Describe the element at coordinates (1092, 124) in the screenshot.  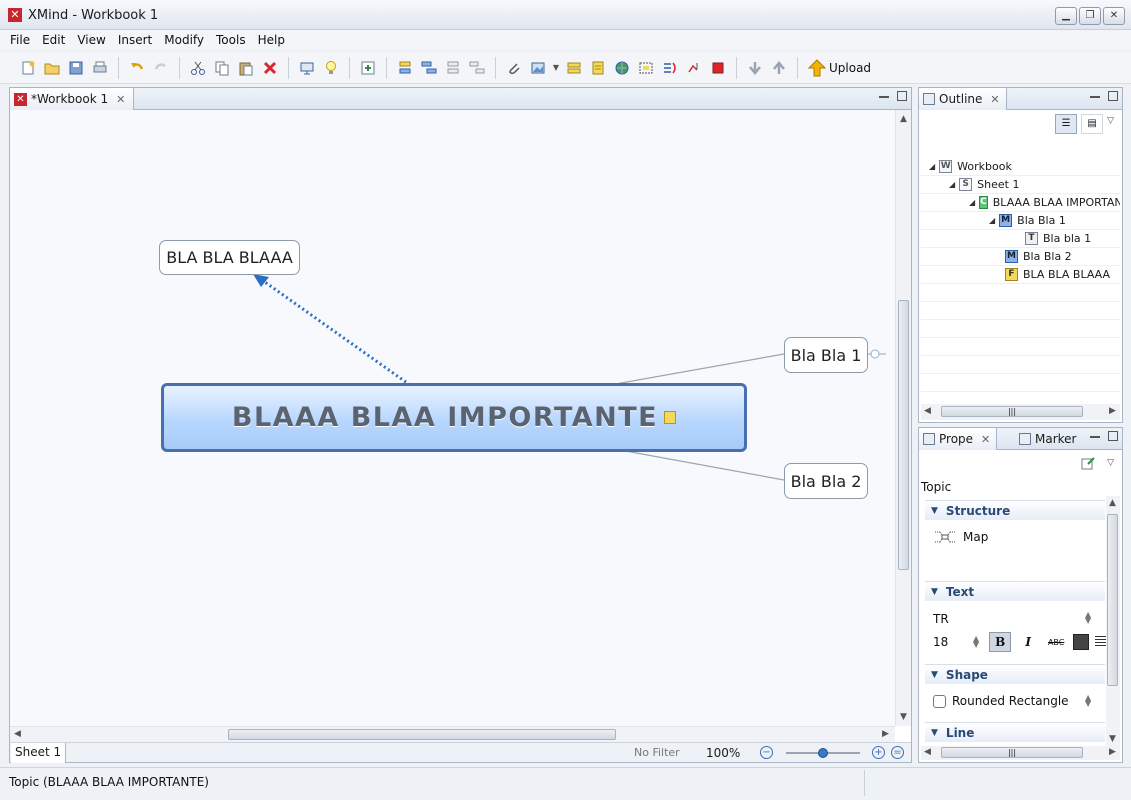
I see `document-view-icon: ▤` at that location.